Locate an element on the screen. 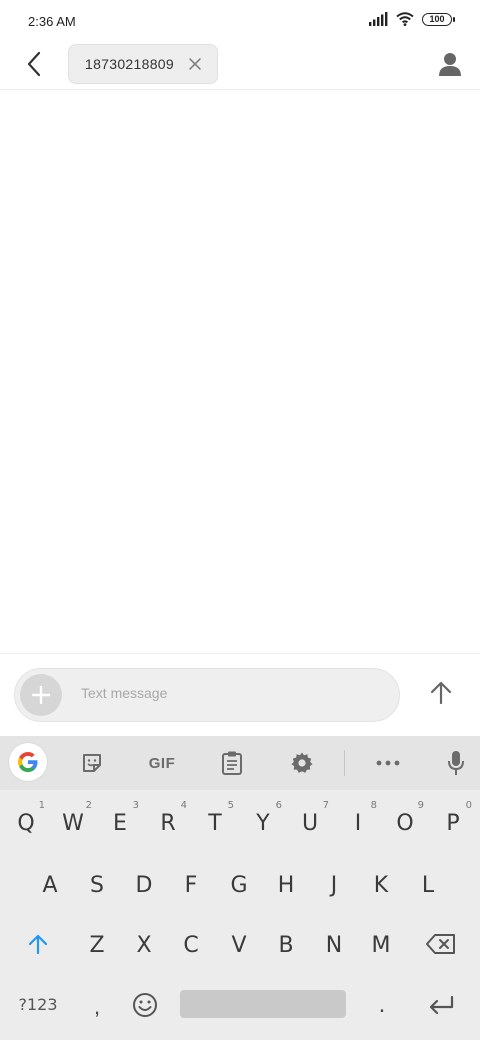 Image resolution: width=480 pixels, height=1040 pixels. key-label: N is located at coordinates (334, 945).